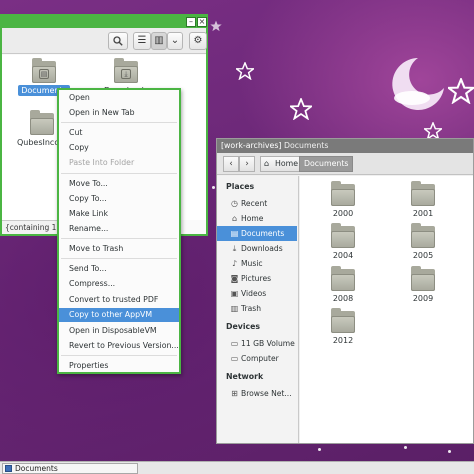 This screenshot has height=474, width=474. Describe the element at coordinates (252, 263) in the screenshot. I see `sidebar-item-label: Music` at that location.